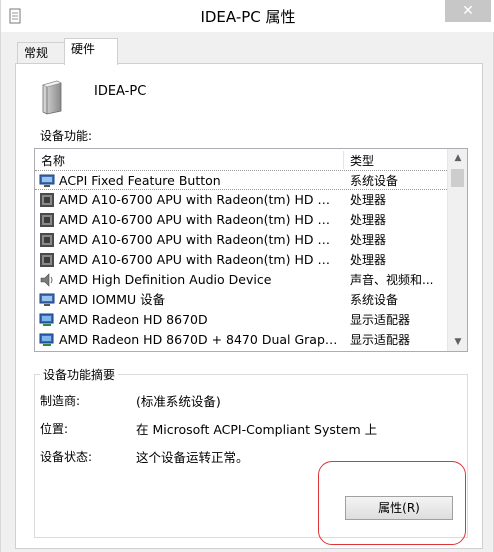  Describe the element at coordinates (165, 279) in the screenshot. I see `device-name-cell: AMD High Definition Audio Device` at that location.